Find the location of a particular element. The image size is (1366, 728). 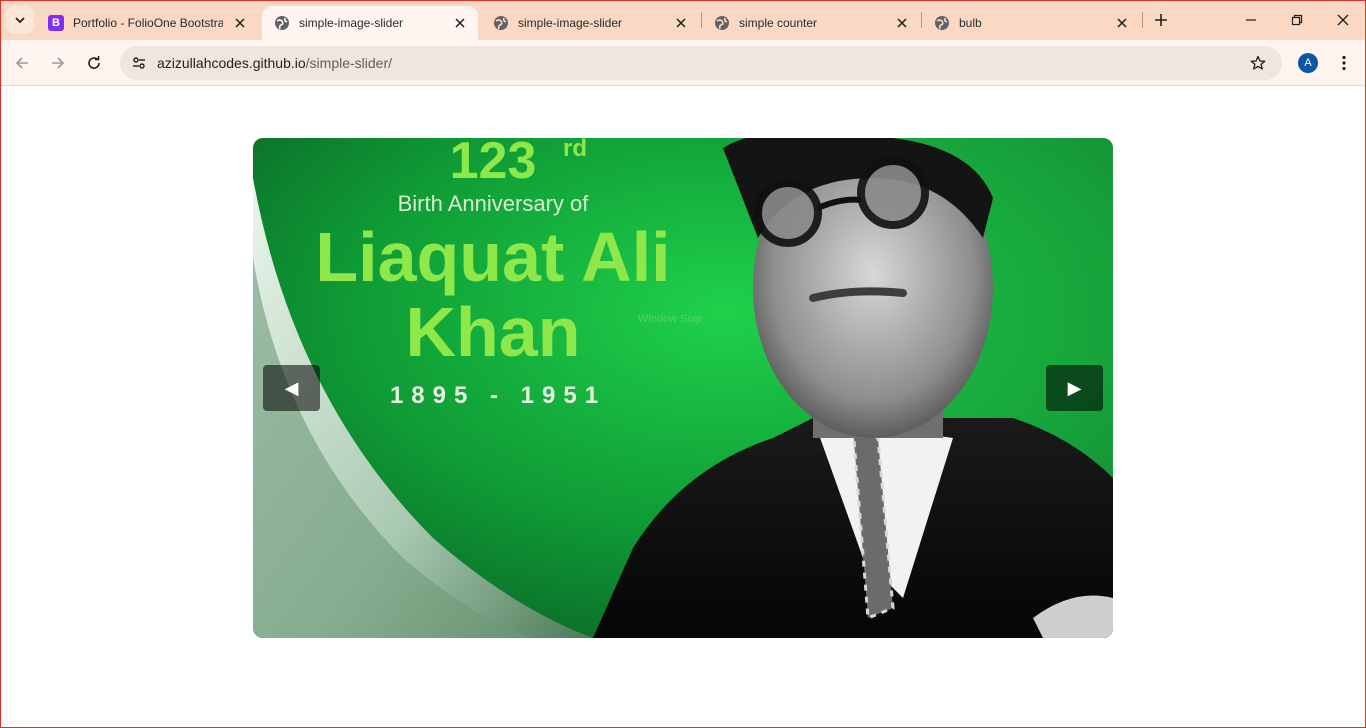

more-vert-icon is located at coordinates (1344, 63).